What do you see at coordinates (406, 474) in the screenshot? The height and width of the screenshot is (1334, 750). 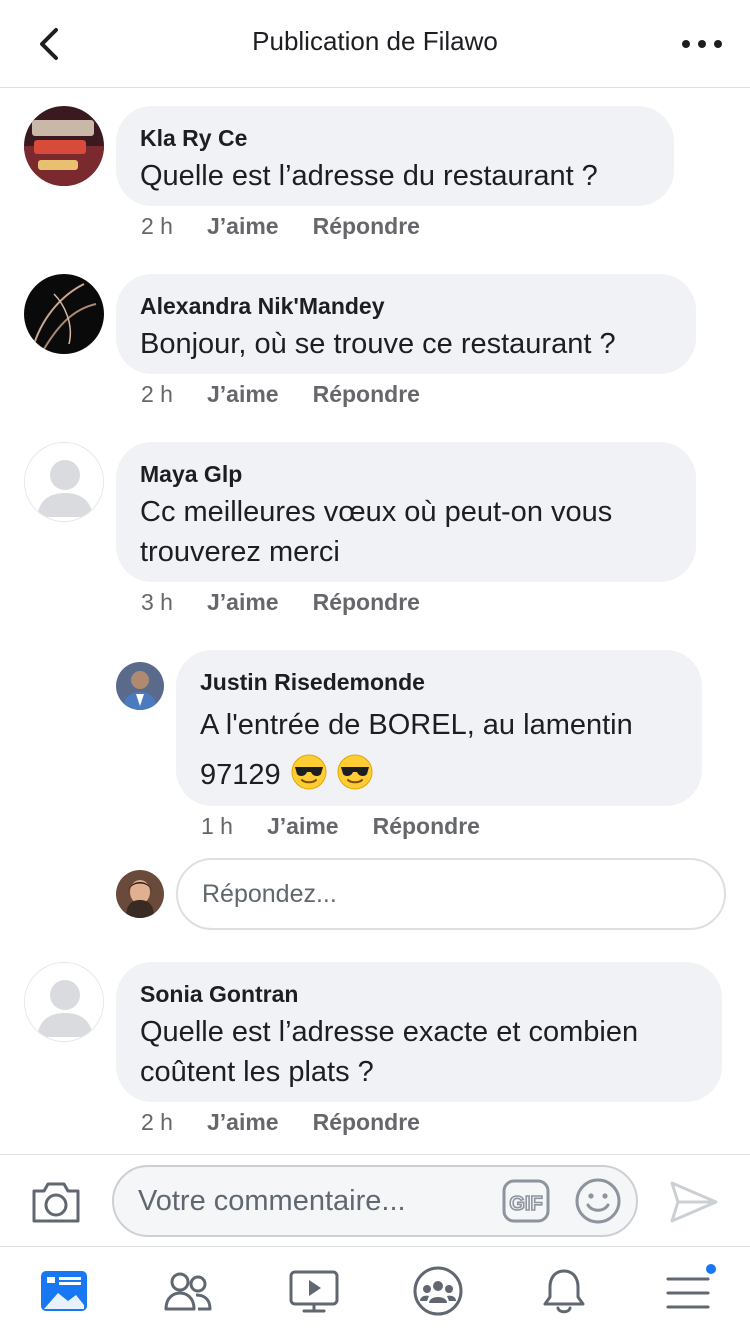 I see `comment-author: Maya Glp` at bounding box center [406, 474].